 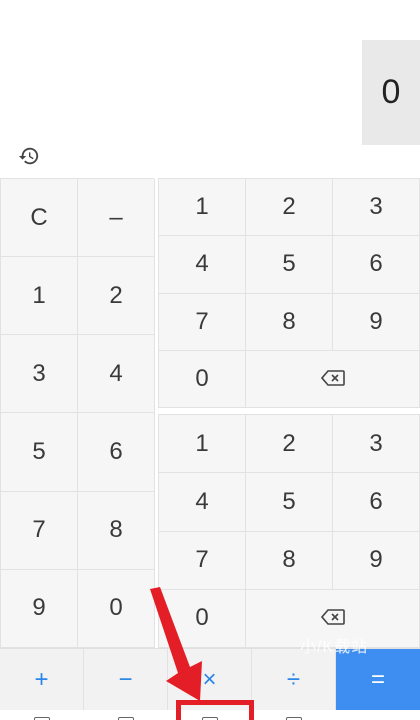 I want to click on divide-button: ÷, so click(x=294, y=679).